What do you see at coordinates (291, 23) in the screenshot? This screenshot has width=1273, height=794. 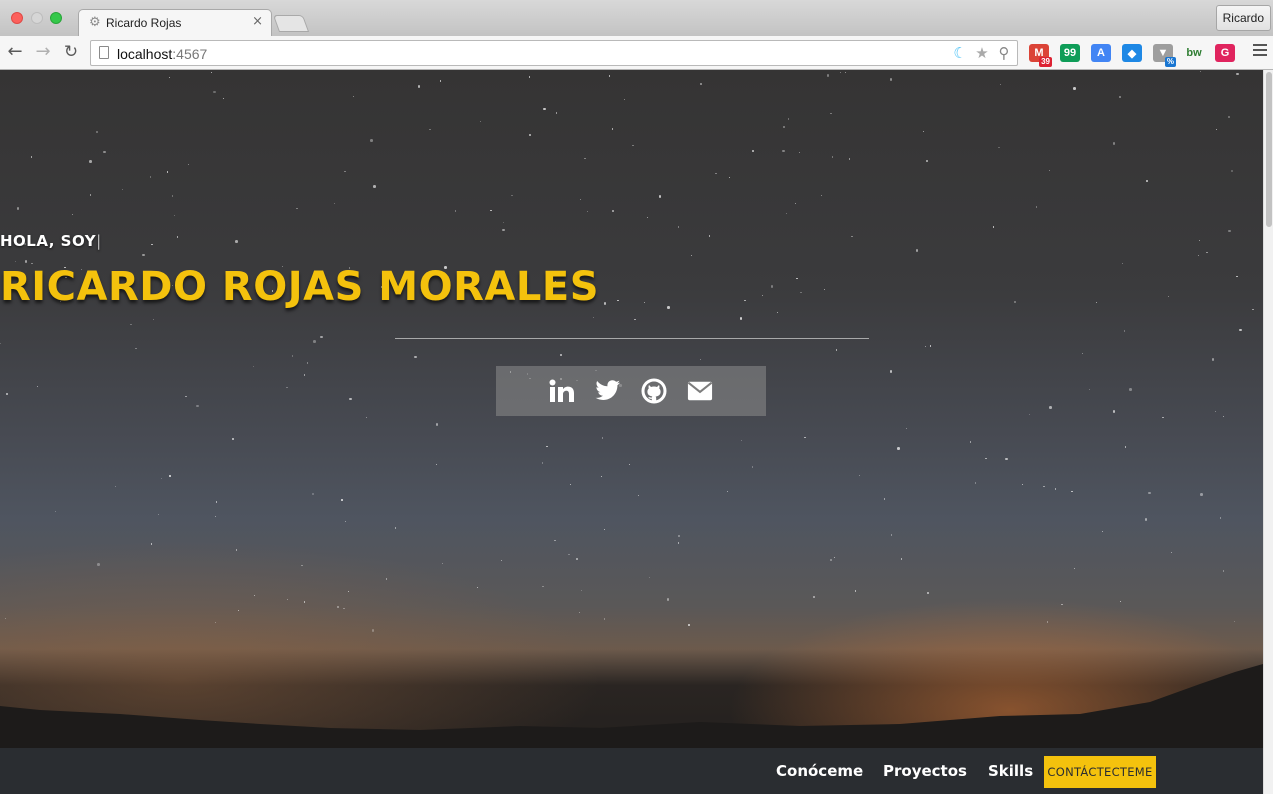 I see `new-tab-button` at bounding box center [291, 23].